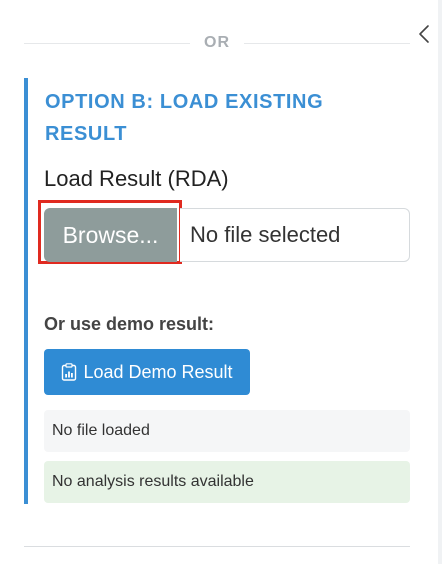 The height and width of the screenshot is (564, 442). I want to click on load-demo-result-button: Load Demo Result, so click(147, 372).